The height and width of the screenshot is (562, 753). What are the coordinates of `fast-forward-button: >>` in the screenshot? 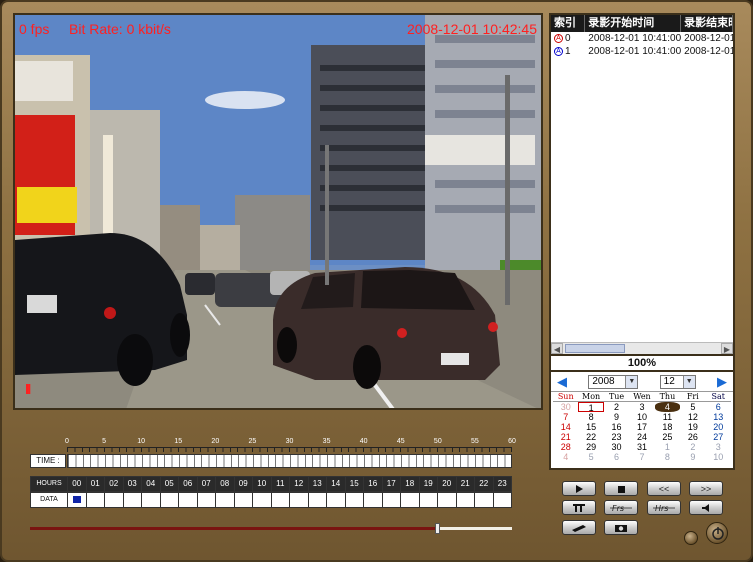 It's located at (706, 488).